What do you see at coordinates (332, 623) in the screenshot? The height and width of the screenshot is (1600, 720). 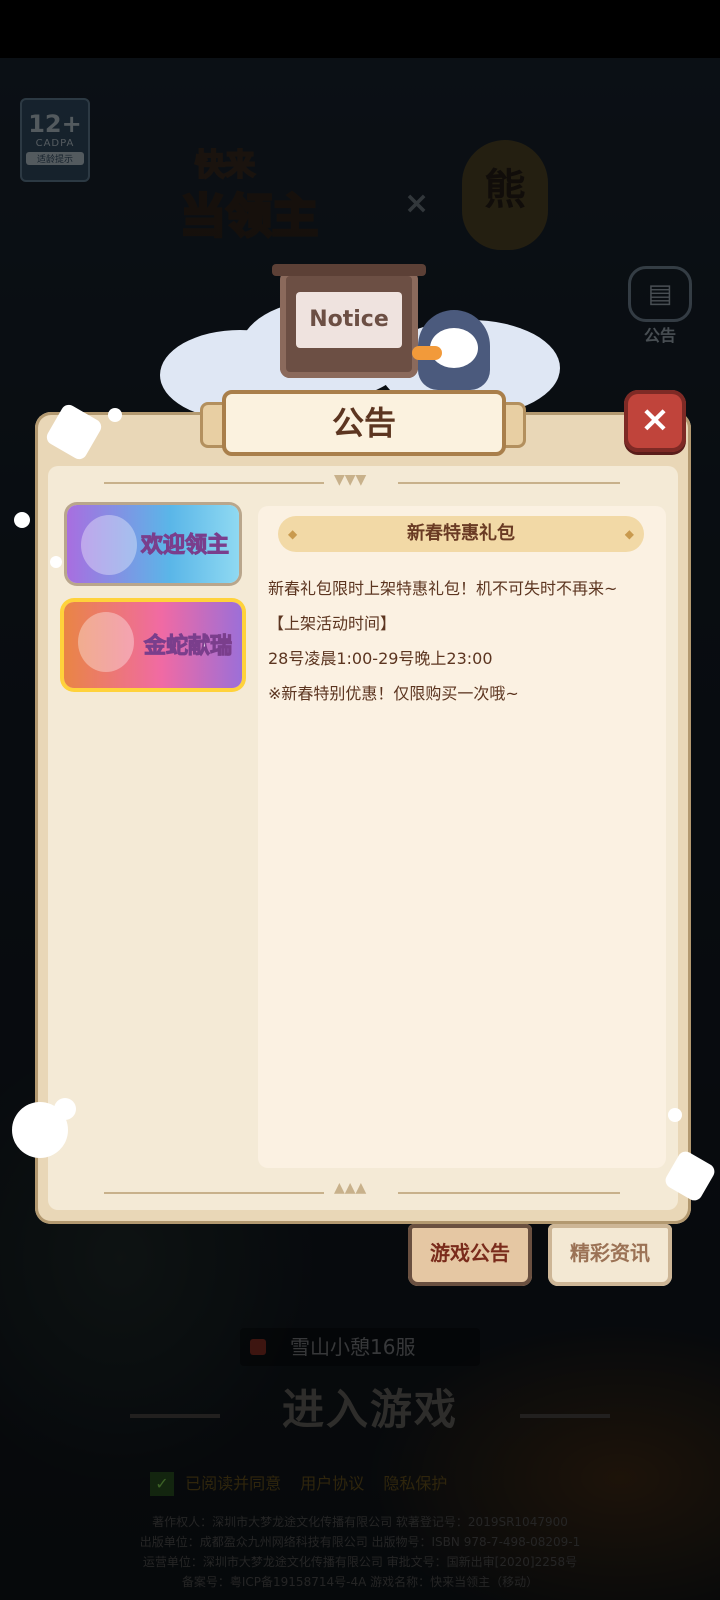 I see `notice-paragraph: 【上架活动时间】` at bounding box center [332, 623].